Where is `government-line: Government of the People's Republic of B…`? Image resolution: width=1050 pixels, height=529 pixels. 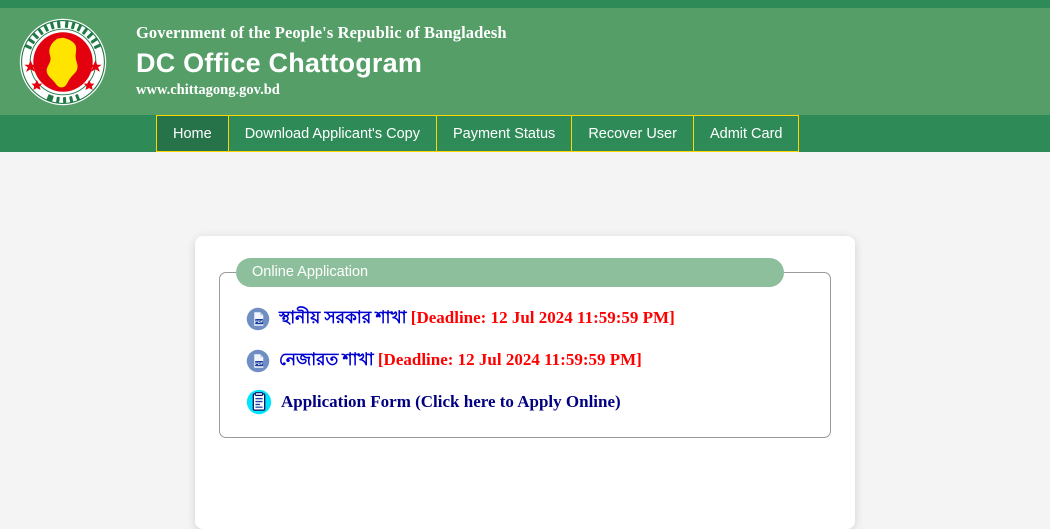 government-line: Government of the People's Republic of B… is located at coordinates (321, 33).